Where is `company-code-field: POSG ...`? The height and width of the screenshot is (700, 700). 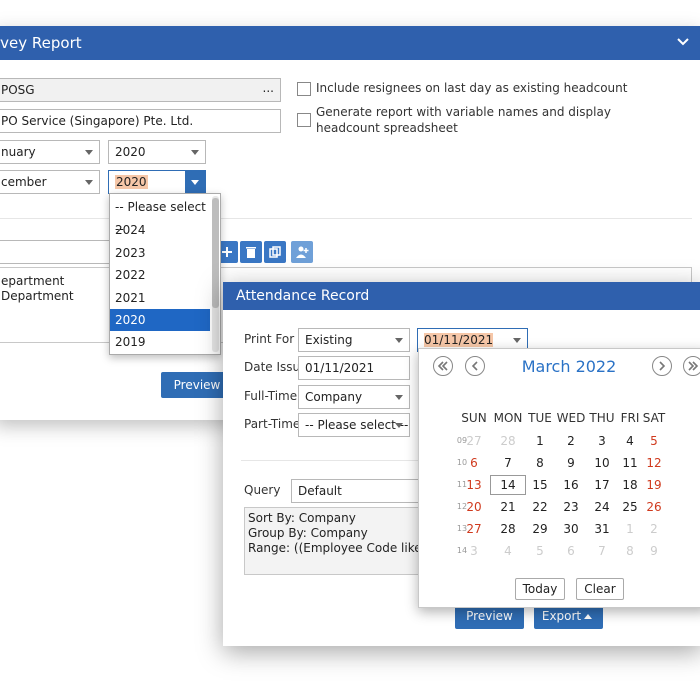
company-code-field: POSG ... is located at coordinates (140, 90).